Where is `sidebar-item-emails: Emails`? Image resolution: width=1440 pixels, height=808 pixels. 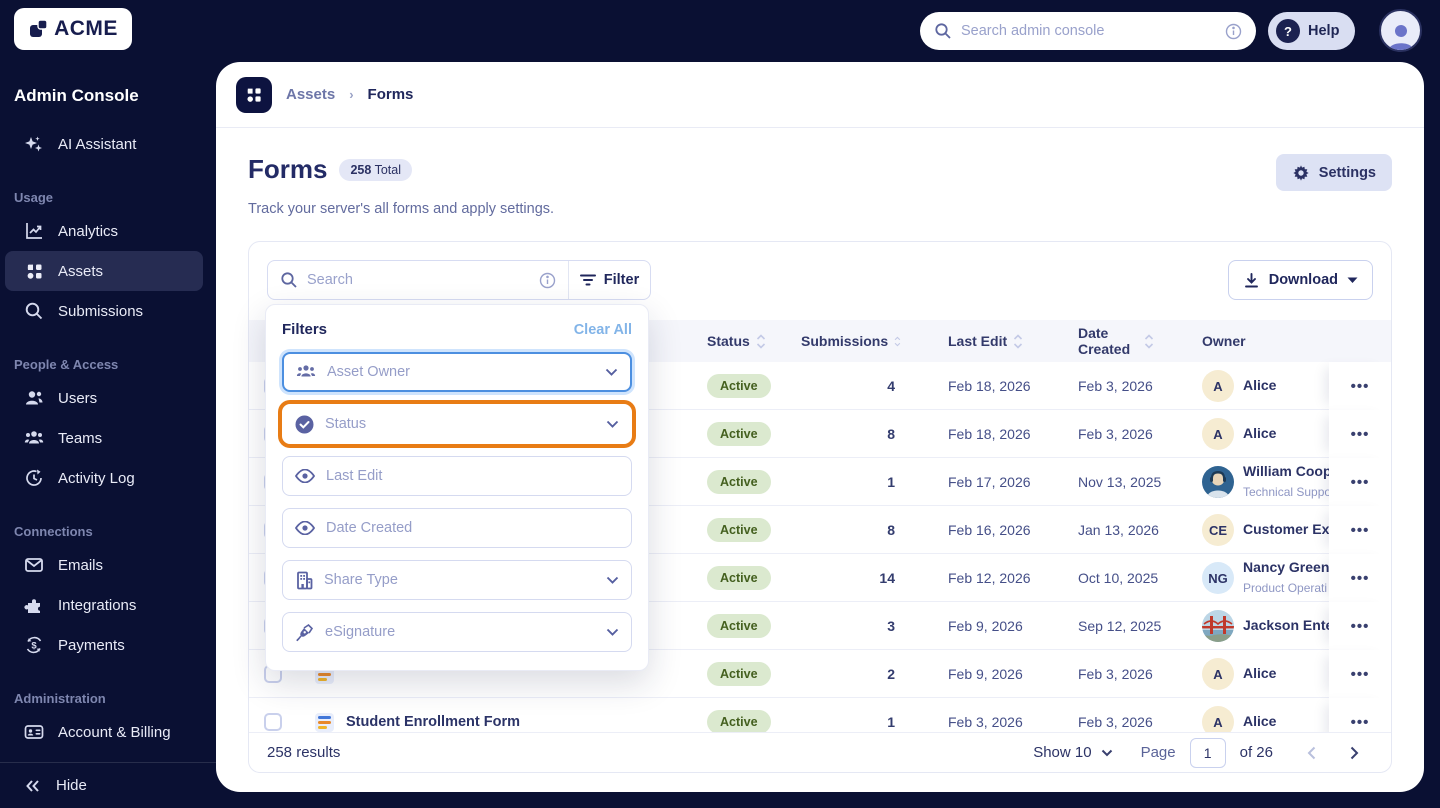 sidebar-item-emails: Emails is located at coordinates (104, 565).